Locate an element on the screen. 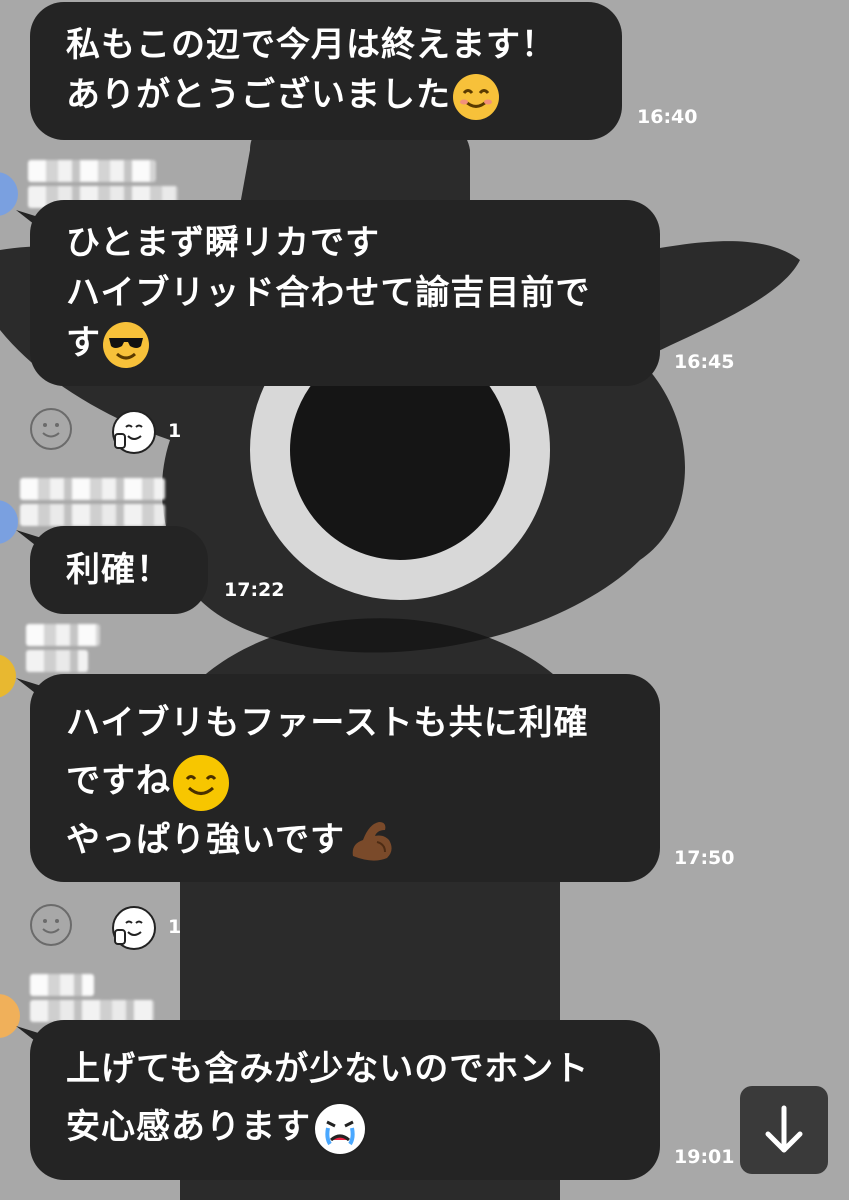  message-line: 上げても含みが少ないのでホント is located at coordinates (328, 1069).